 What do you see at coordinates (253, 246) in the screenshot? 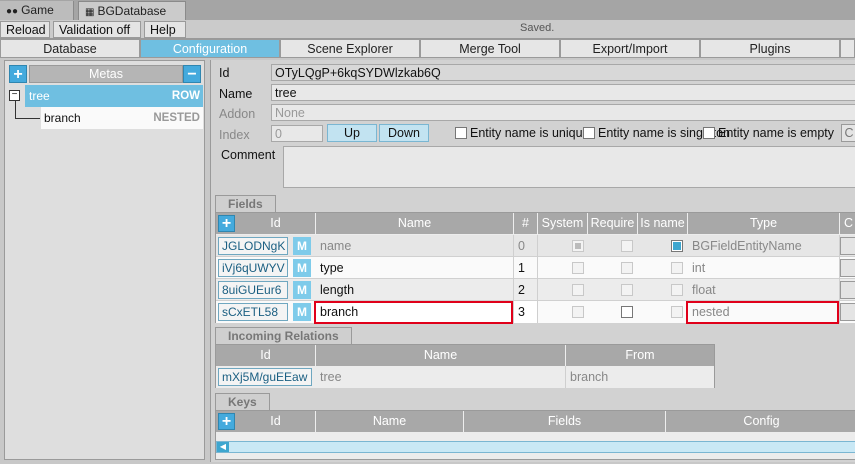
I see `field-id: JGLODNgK` at bounding box center [253, 246].